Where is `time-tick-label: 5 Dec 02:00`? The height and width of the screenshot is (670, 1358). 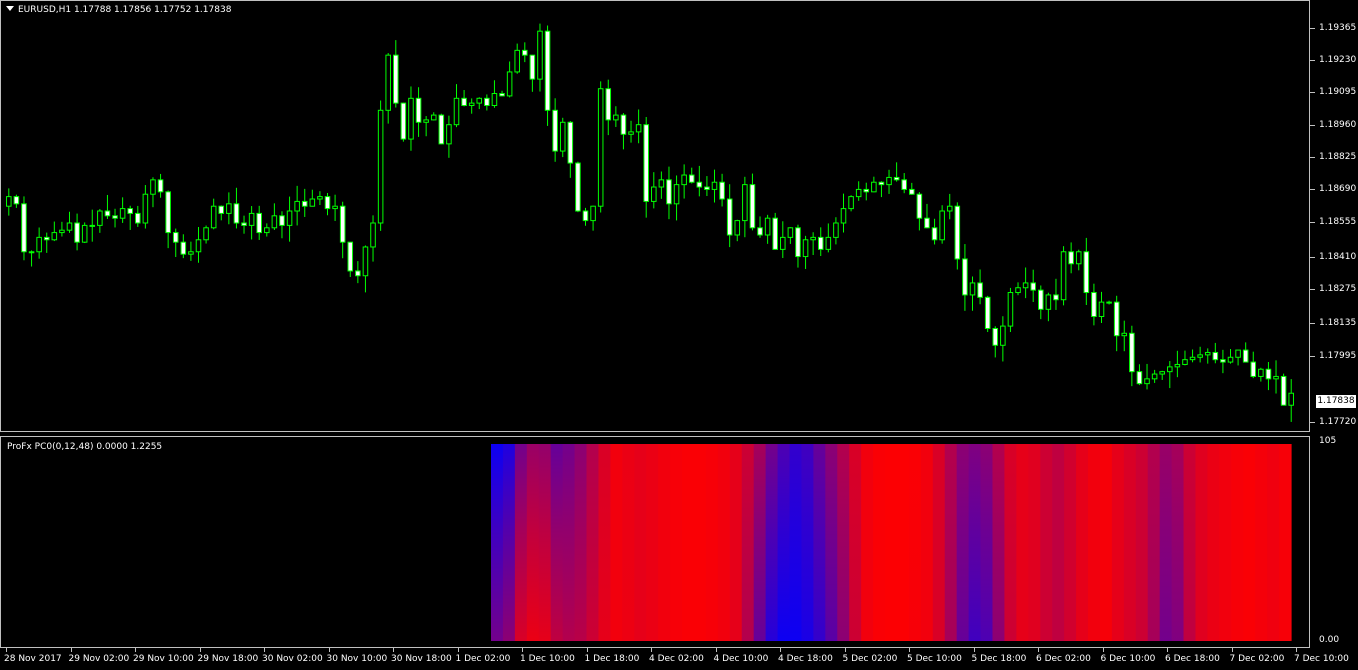
time-tick-label: 5 Dec 02:00 is located at coordinates (870, 659).